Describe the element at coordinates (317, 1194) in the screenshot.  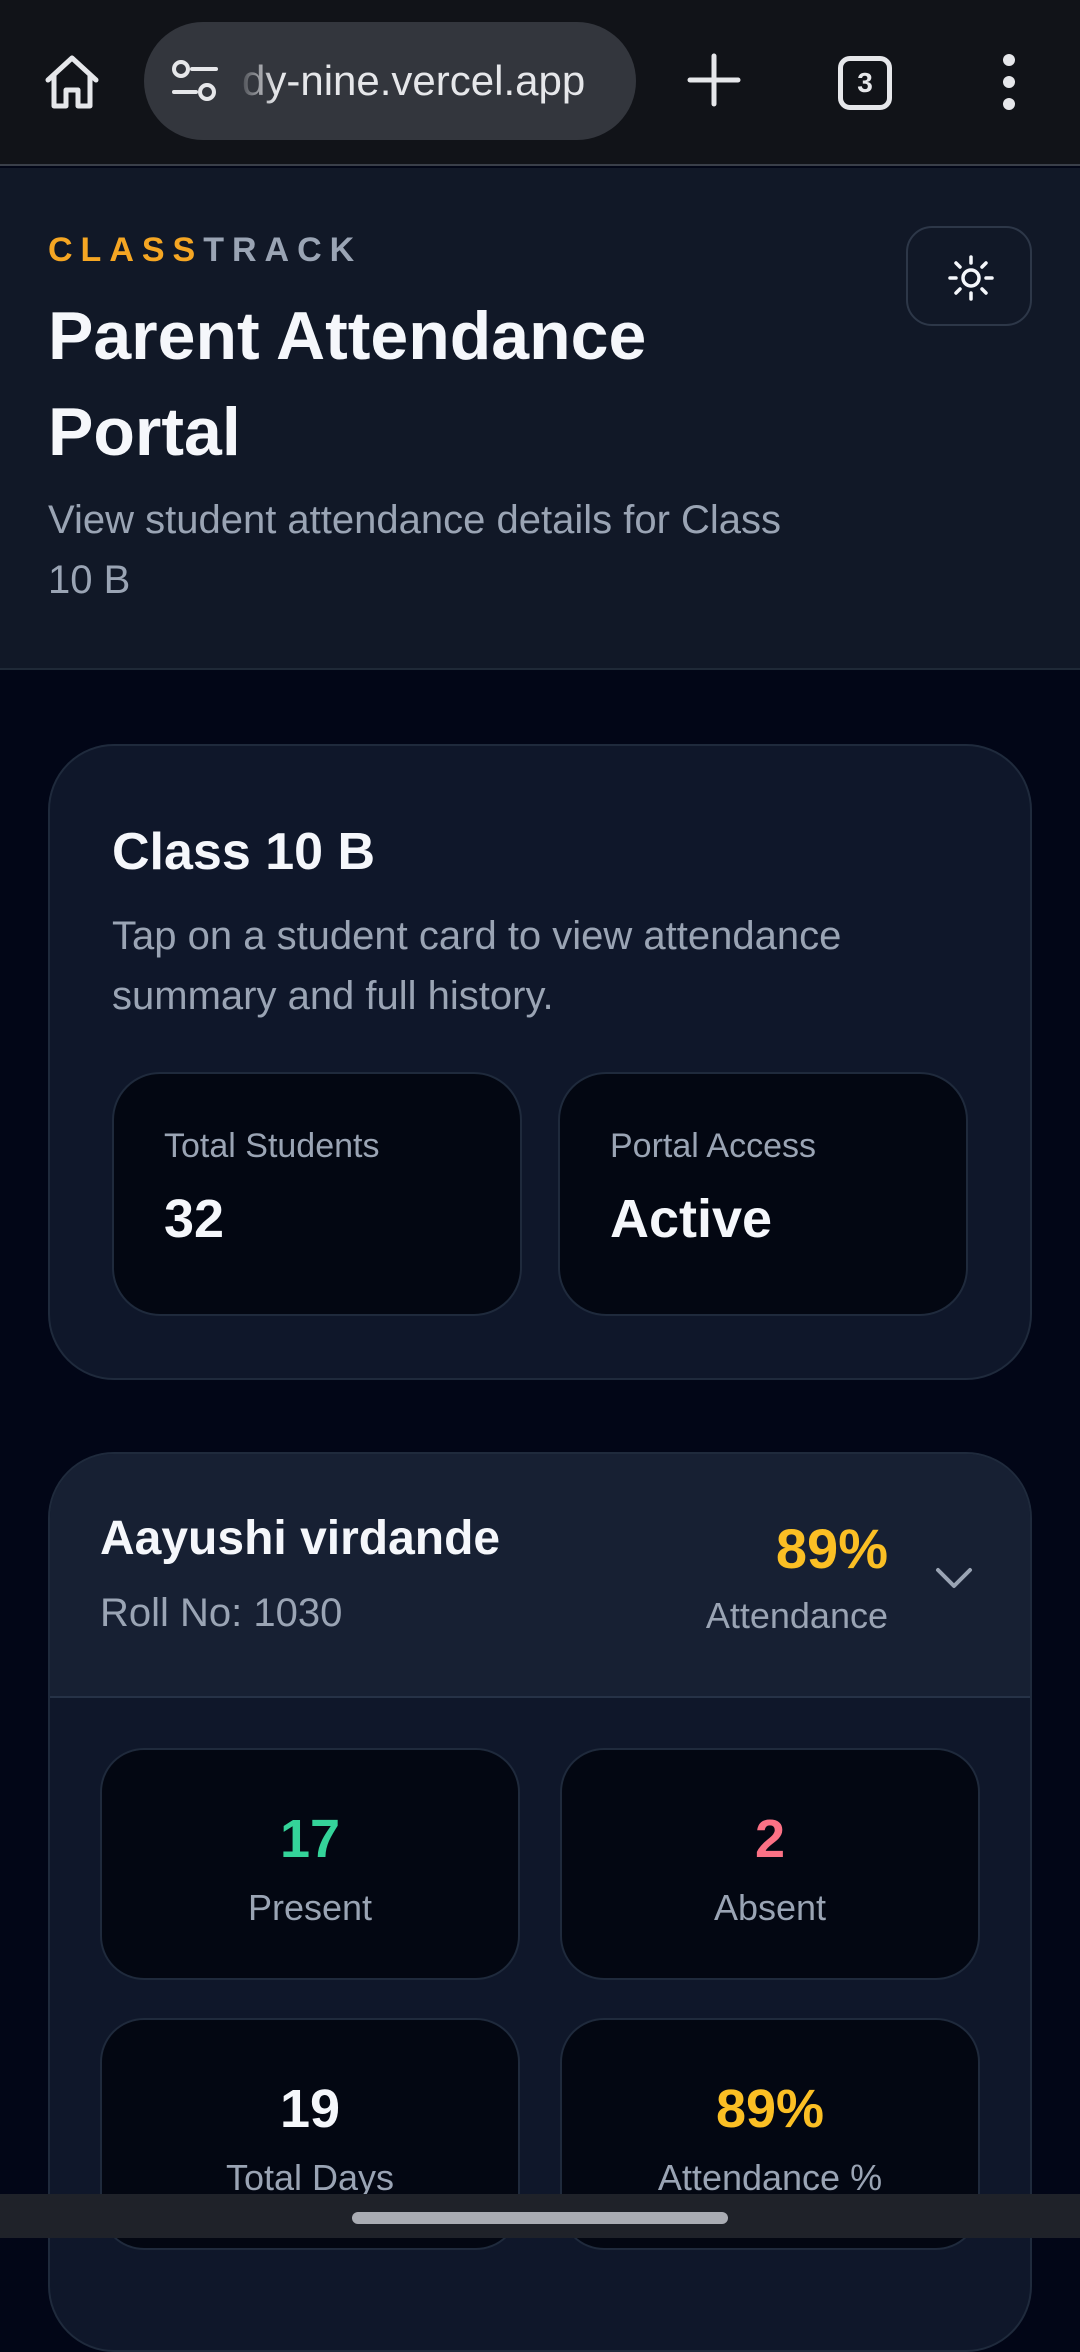
I see `stat-total-students: Total Students 32` at that location.